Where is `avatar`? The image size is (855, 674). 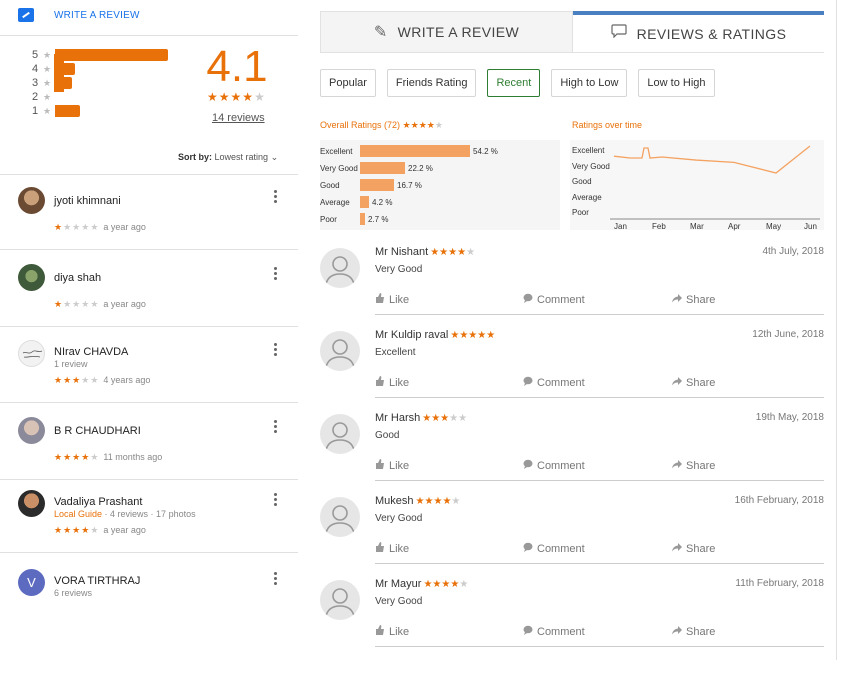 avatar is located at coordinates (31, 430).